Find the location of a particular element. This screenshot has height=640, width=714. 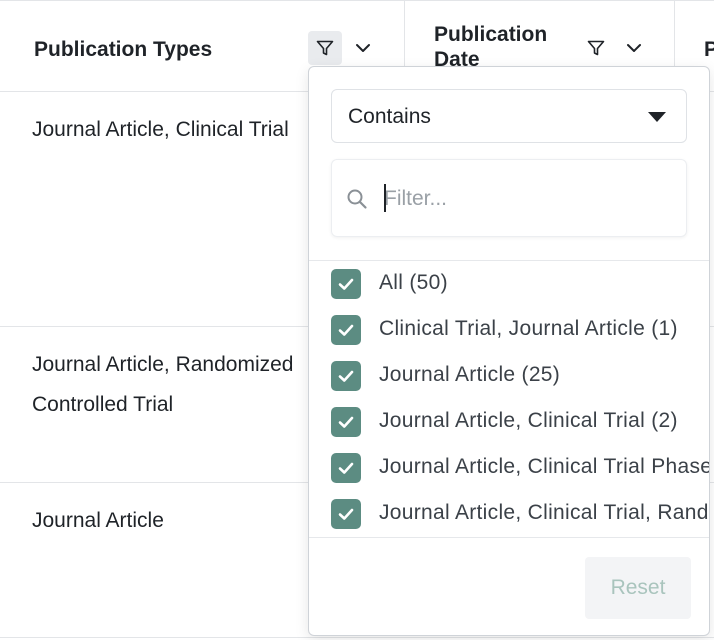

filter-option: Clinical Trial, Journal Article (1) is located at coordinates (520, 330).